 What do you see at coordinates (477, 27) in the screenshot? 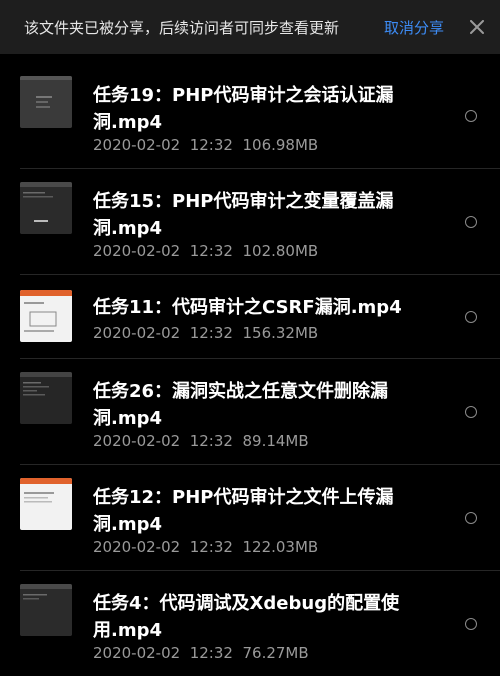
I see `close-icon` at bounding box center [477, 27].